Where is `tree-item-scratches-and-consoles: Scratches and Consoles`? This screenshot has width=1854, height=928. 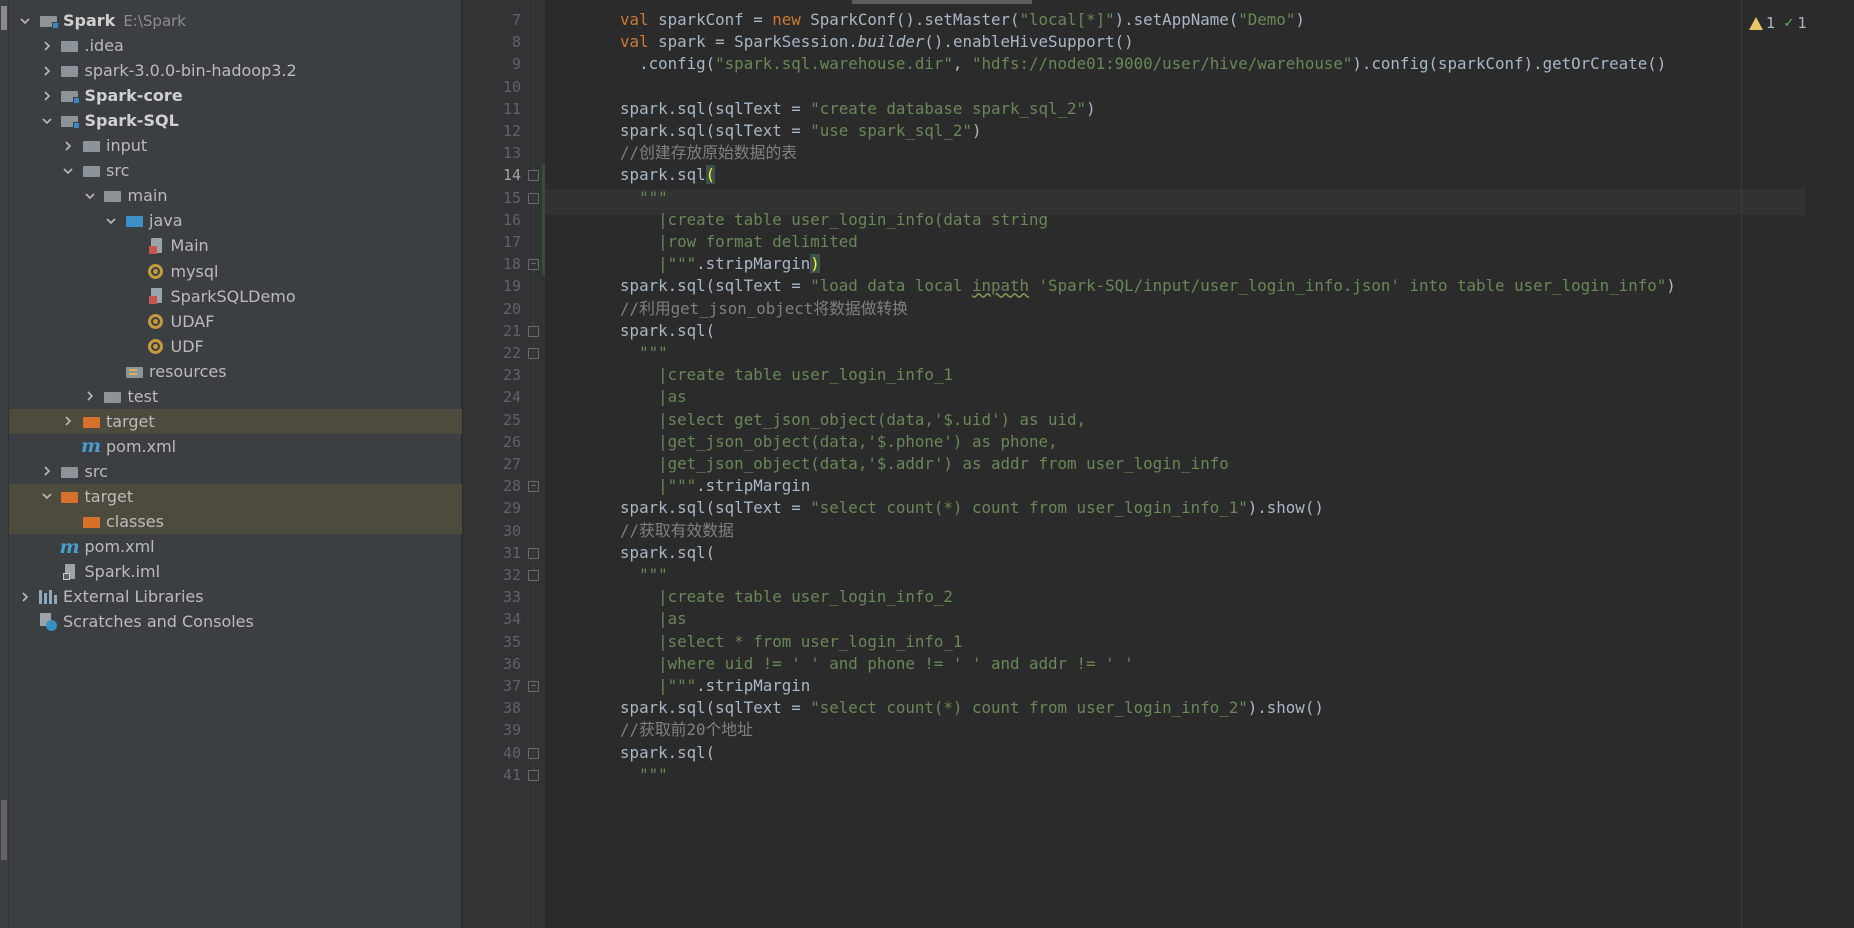 tree-item-scratches-and-consoles: Scratches and Consoles is located at coordinates (235, 621).